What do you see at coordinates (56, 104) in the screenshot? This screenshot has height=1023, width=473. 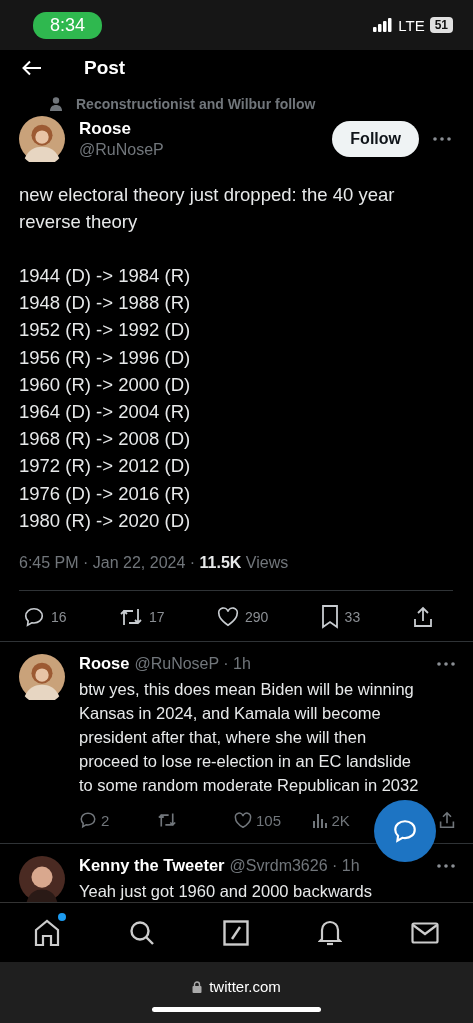 I see `person-icon` at bounding box center [56, 104].